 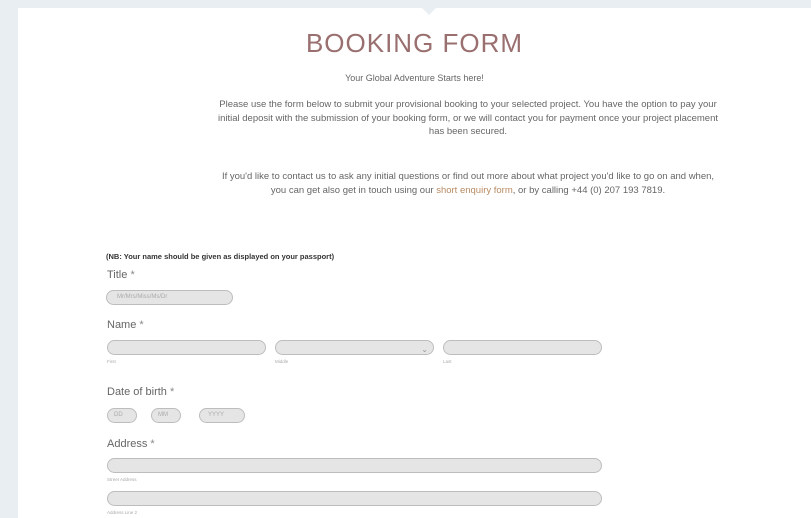 I want to click on title-label: Title *, so click(x=121, y=275).